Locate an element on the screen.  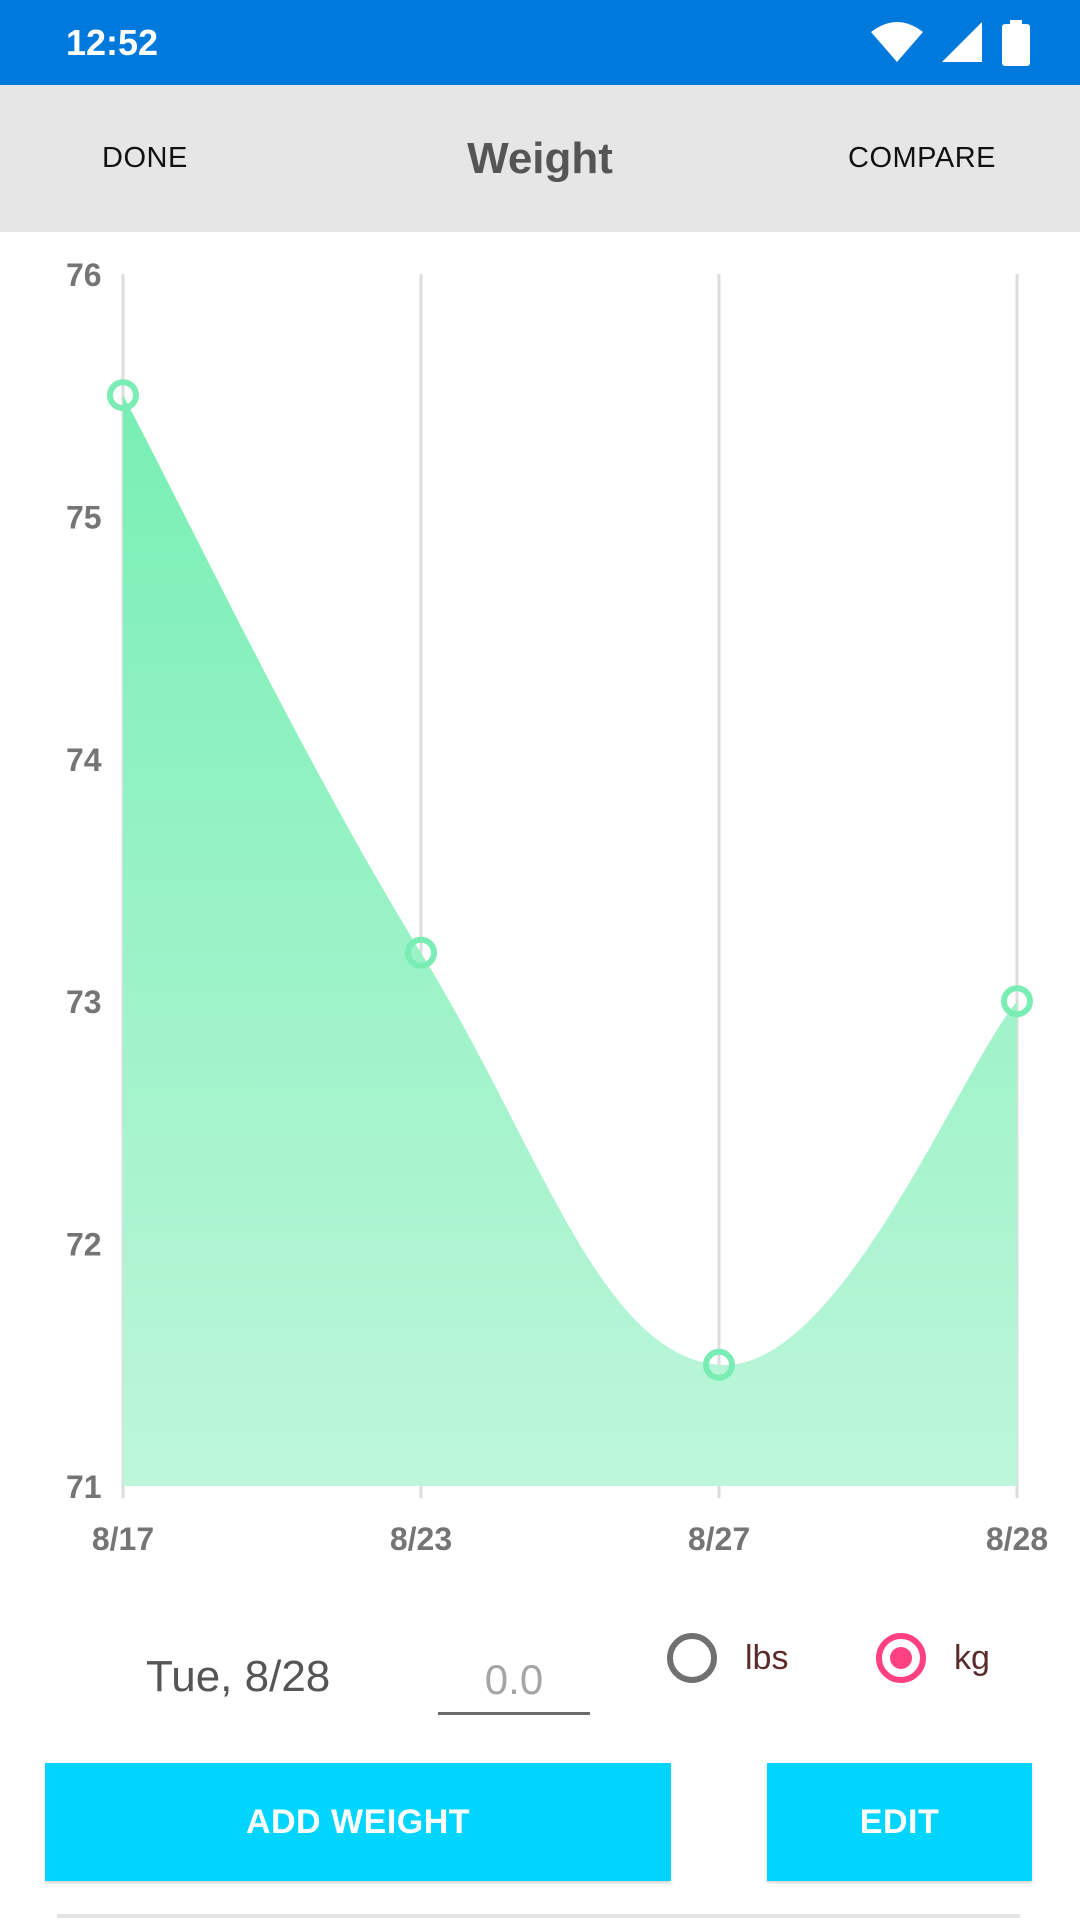
x-tick-label: 8/23 is located at coordinates (421, 1539).